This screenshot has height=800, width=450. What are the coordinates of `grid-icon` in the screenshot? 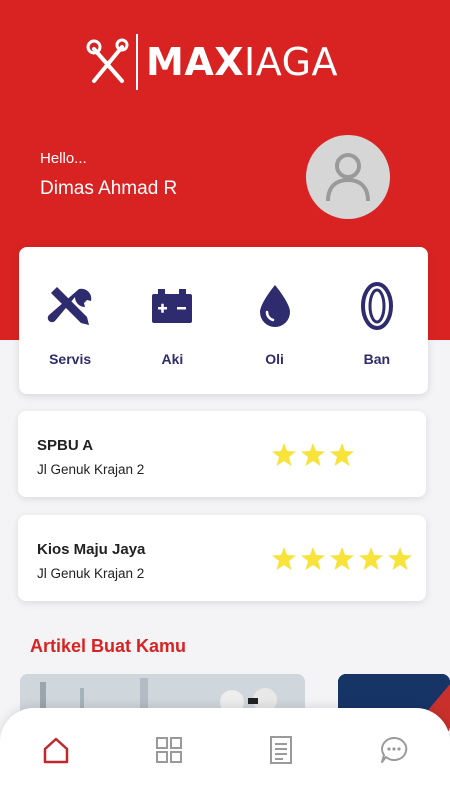 It's located at (168, 750).